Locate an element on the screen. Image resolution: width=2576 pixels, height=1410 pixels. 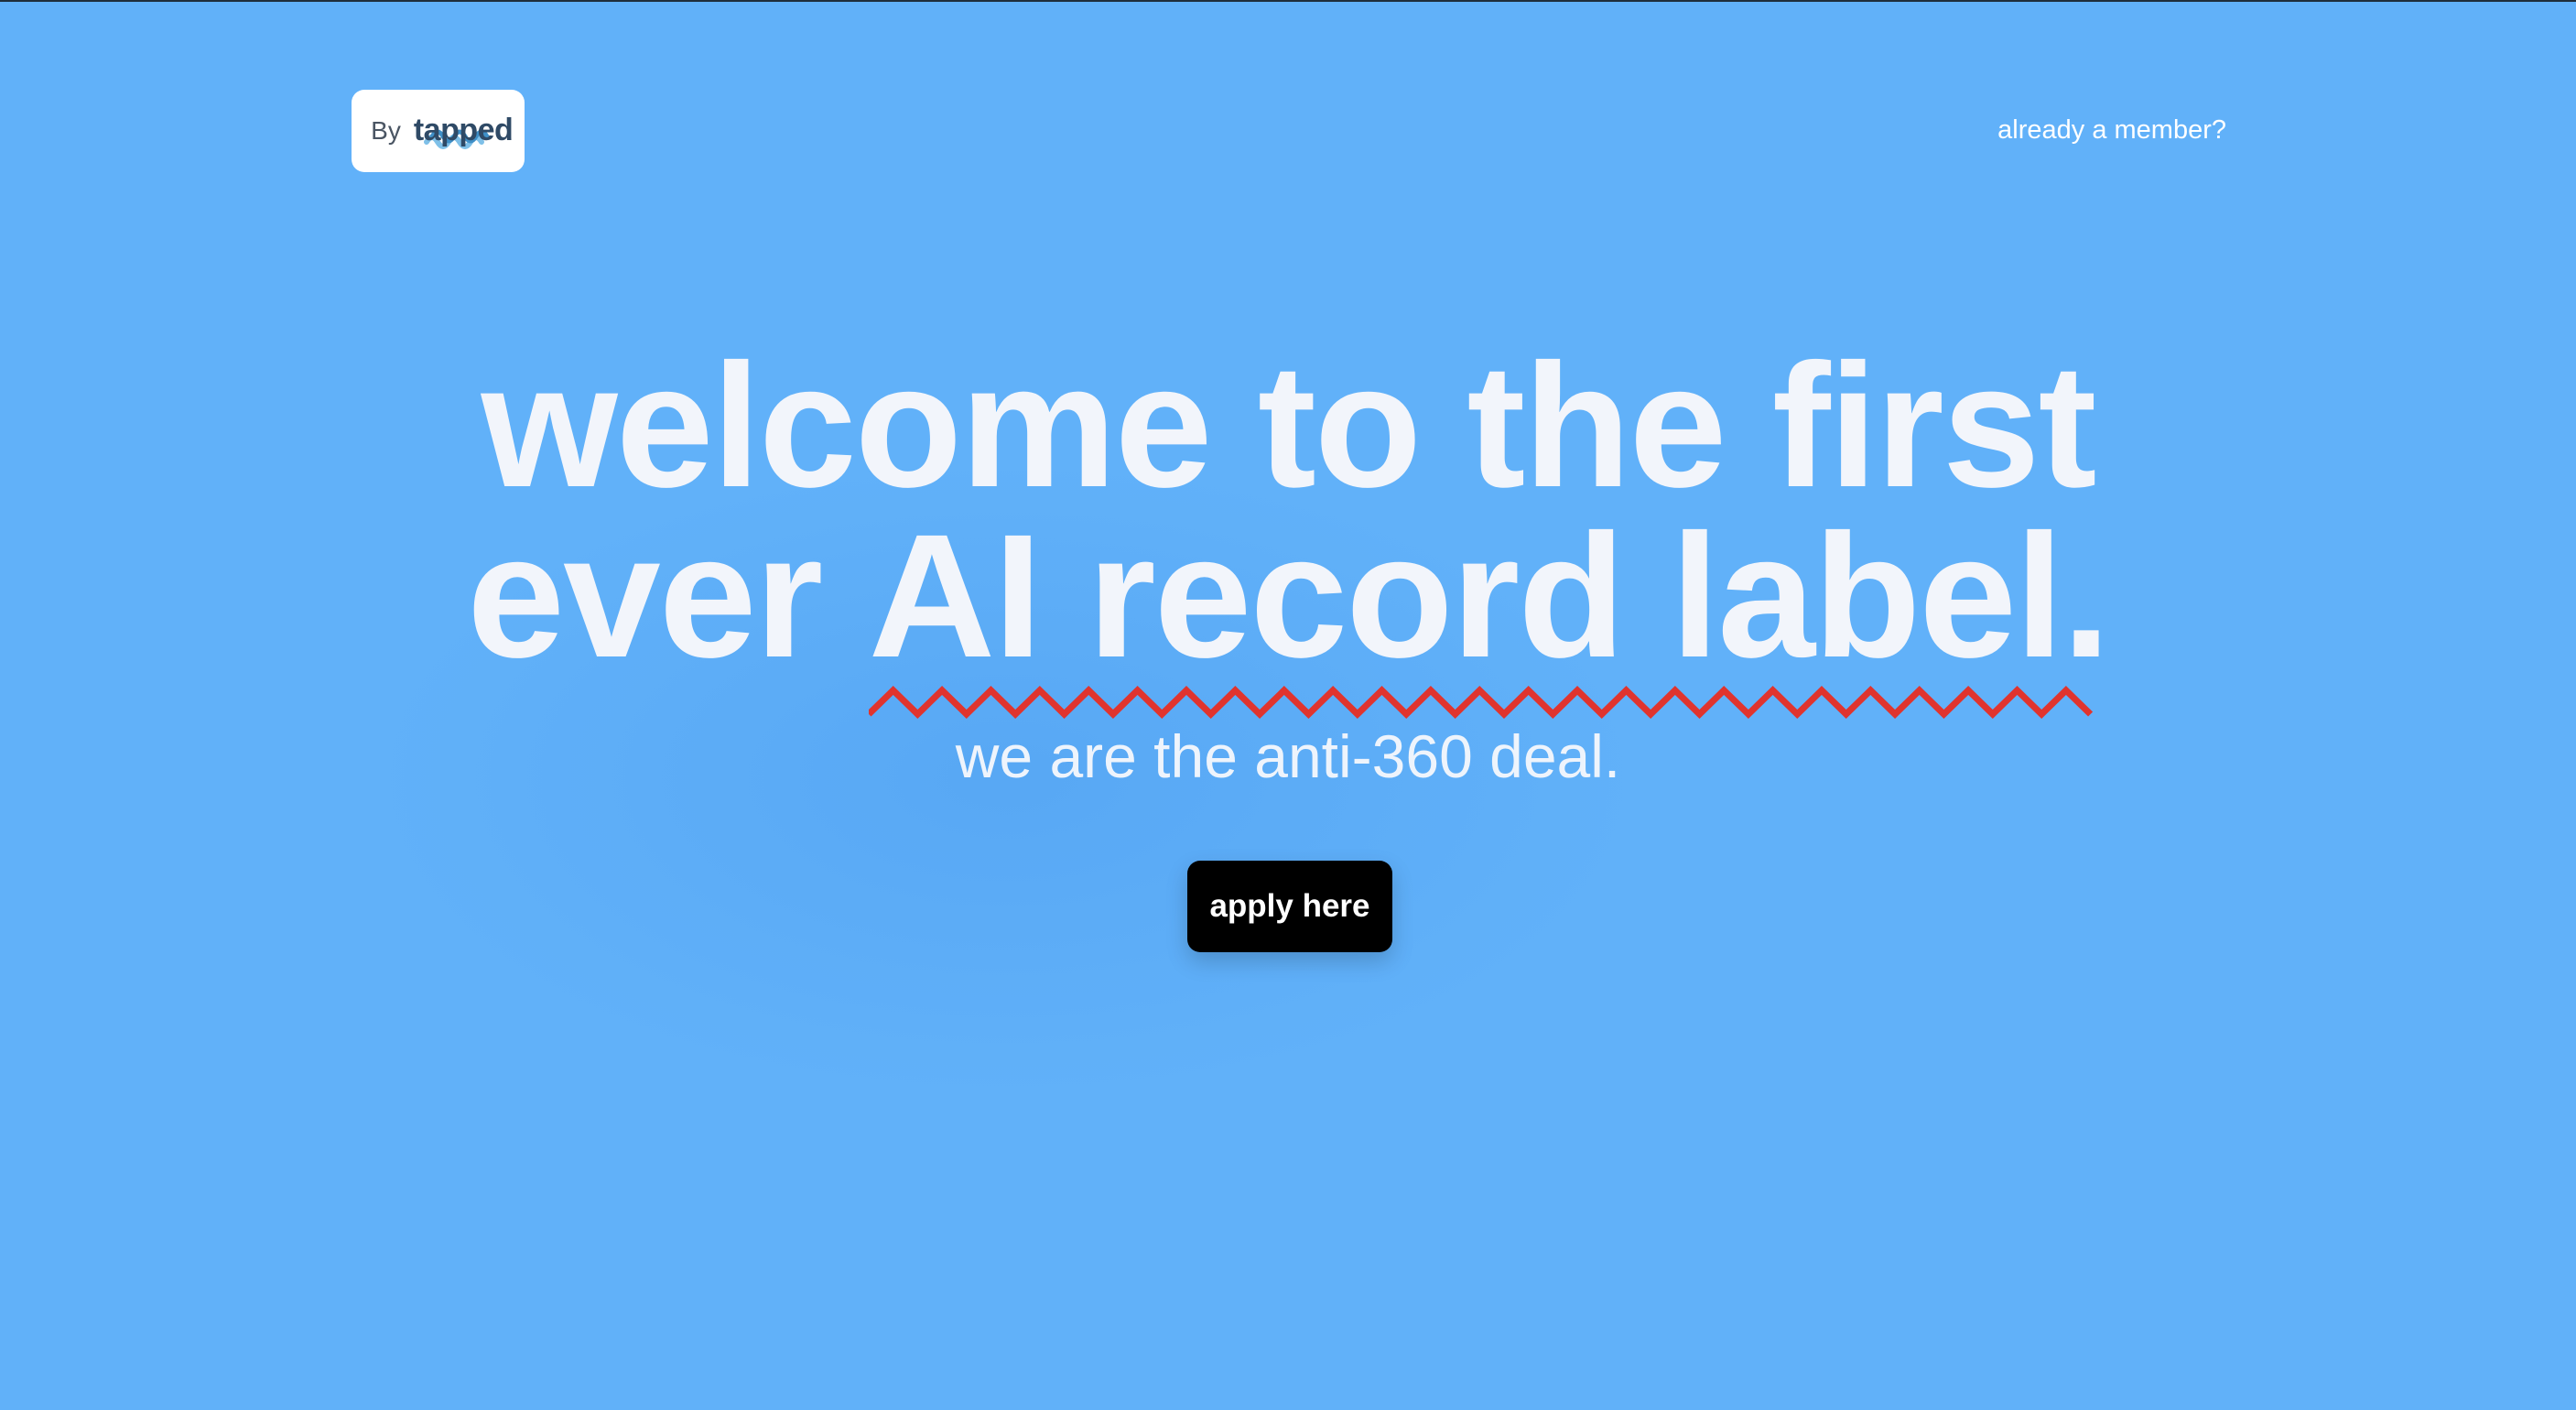
brand-name: tapped is located at coordinates (464, 130).